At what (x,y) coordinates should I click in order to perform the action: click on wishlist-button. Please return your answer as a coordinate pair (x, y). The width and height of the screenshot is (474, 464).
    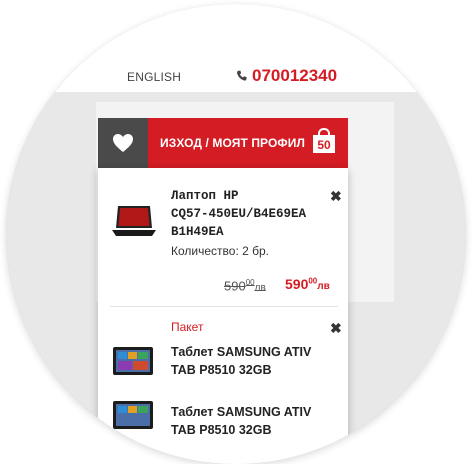
    Looking at the image, I should click on (123, 143).